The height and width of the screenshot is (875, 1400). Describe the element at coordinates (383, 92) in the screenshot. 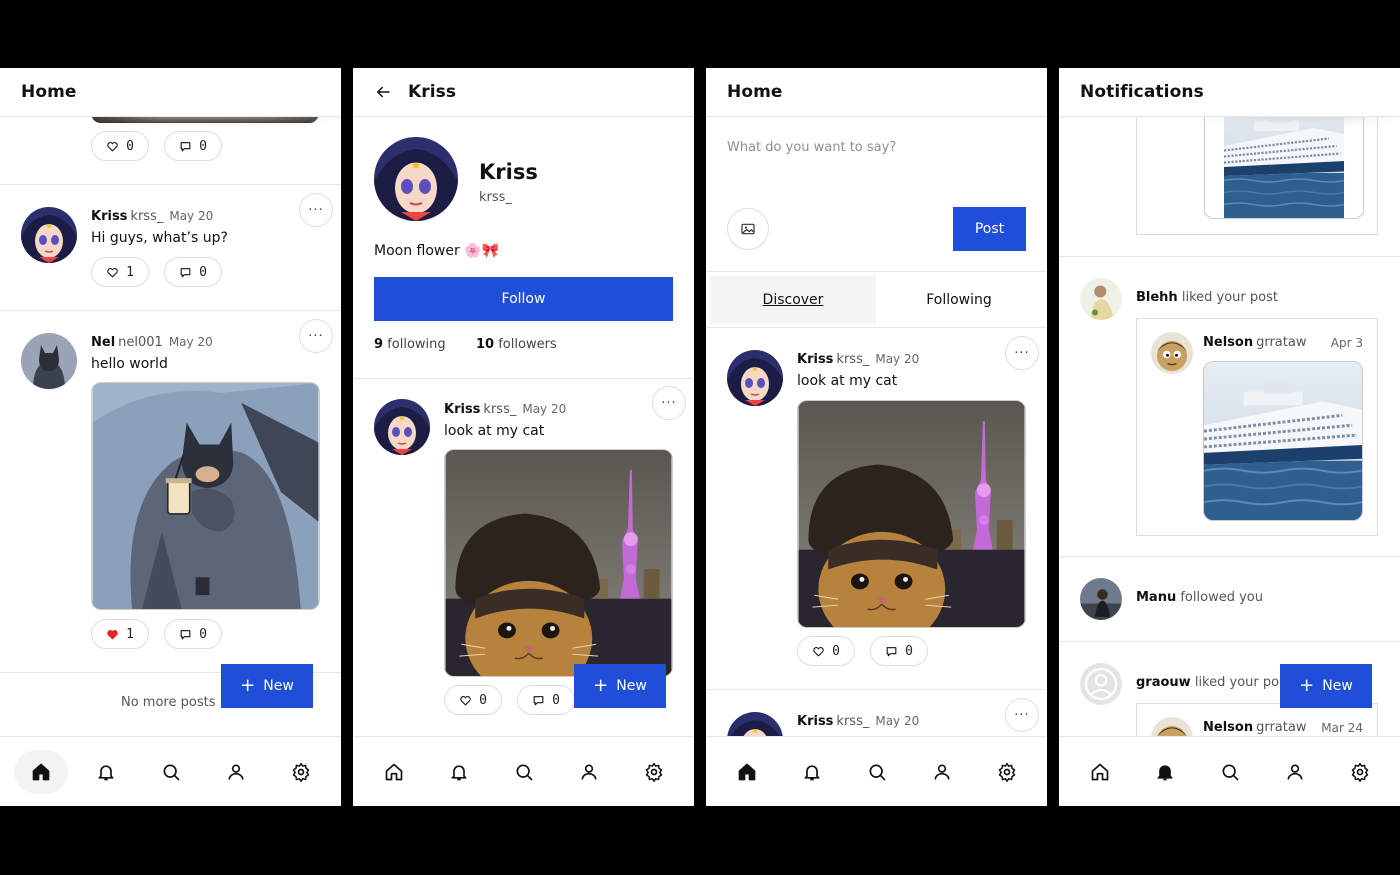

I see `back-button` at that location.